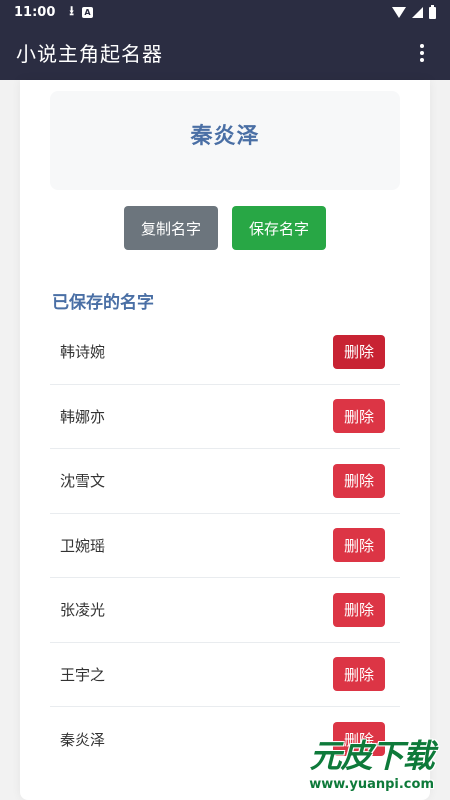 The width and height of the screenshot is (450, 800). Describe the element at coordinates (372, 756) in the screenshot. I see `watermark-brand: 元皮下载` at that location.